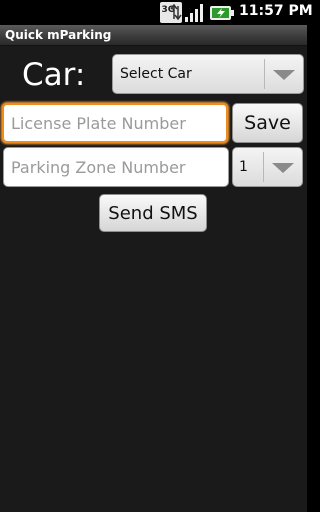 The height and width of the screenshot is (512, 320). Describe the element at coordinates (156, 74) in the screenshot. I see `car-select-value: Select Car` at that location.